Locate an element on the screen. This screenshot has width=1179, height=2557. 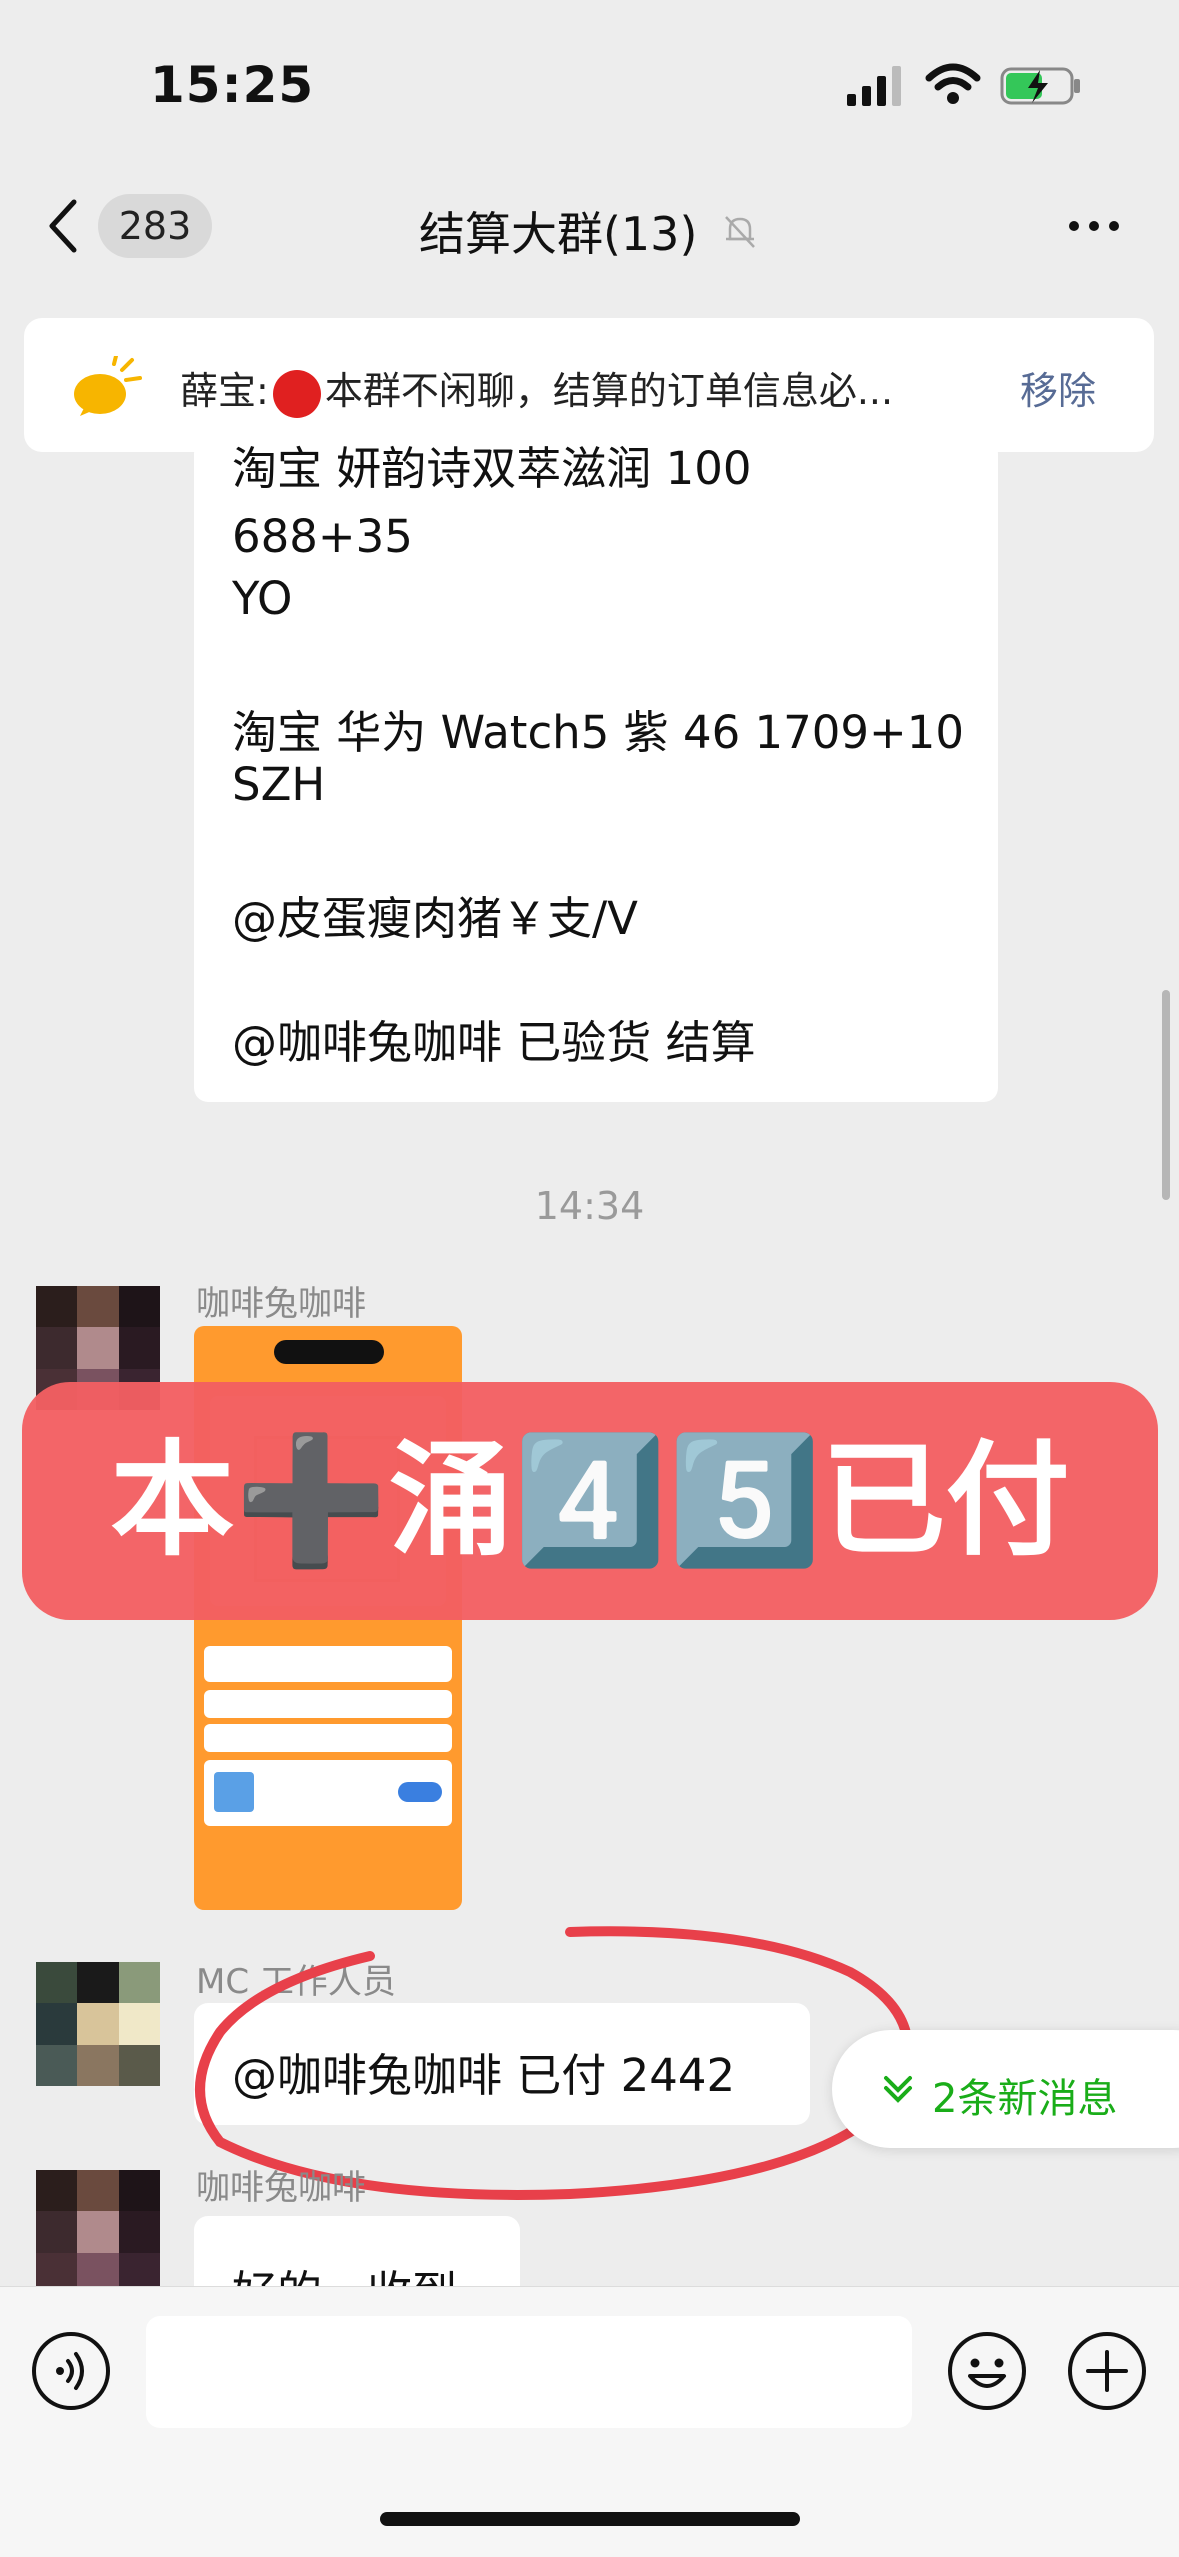
message-line: @皮蛋瘦肉猪￥支/V is located at coordinates (435, 918).